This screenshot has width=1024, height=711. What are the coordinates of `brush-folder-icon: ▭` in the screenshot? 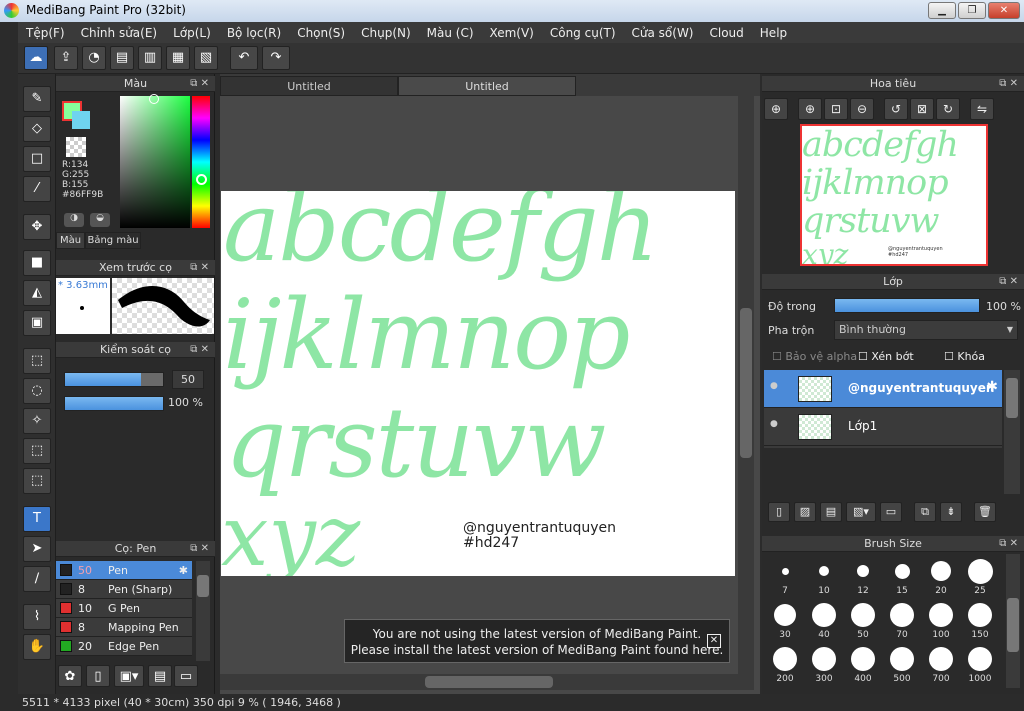 It's located at (186, 676).